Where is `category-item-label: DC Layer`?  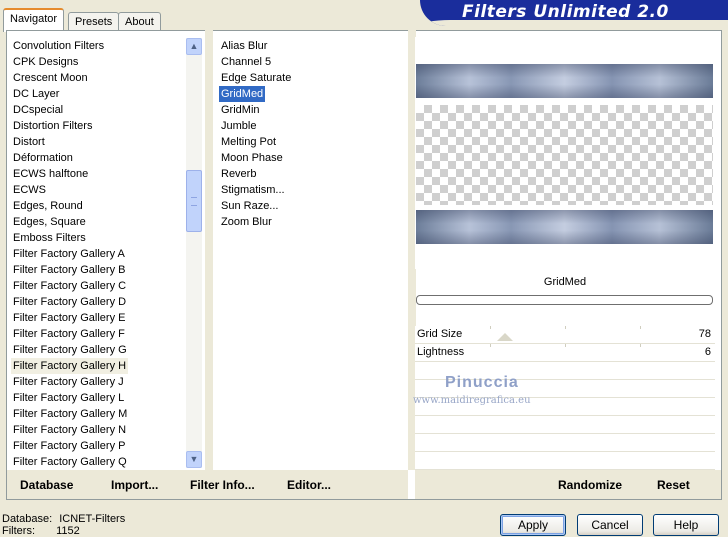 category-item-label: DC Layer is located at coordinates (36, 94).